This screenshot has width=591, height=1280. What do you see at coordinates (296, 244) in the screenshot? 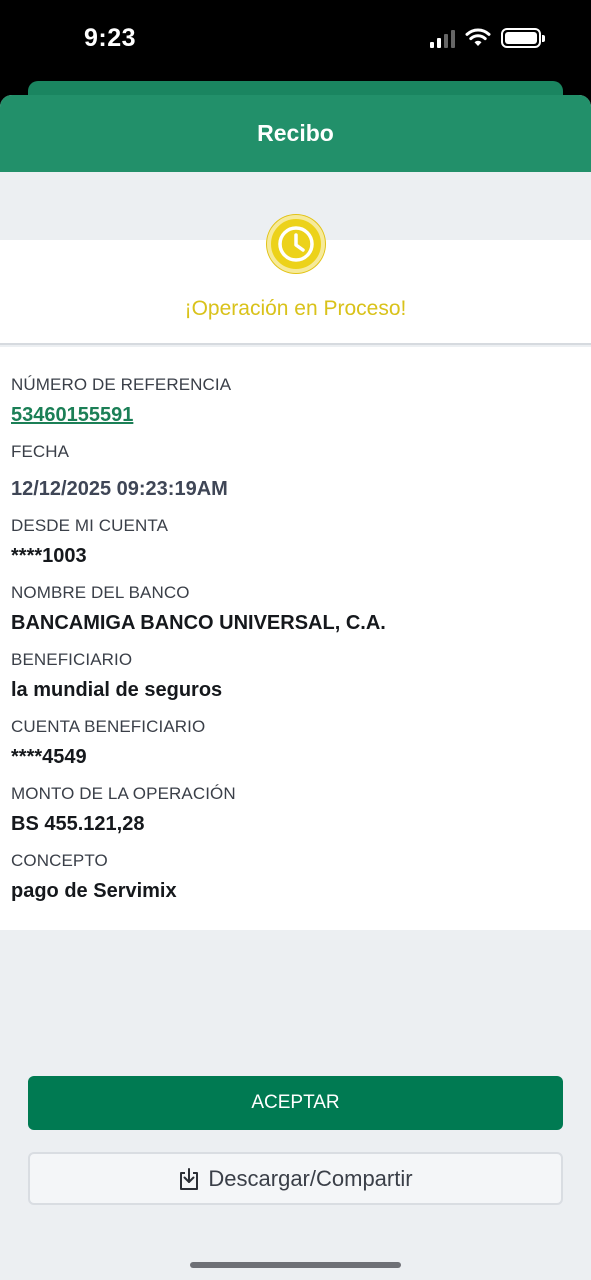
I see `clock-icon` at bounding box center [296, 244].